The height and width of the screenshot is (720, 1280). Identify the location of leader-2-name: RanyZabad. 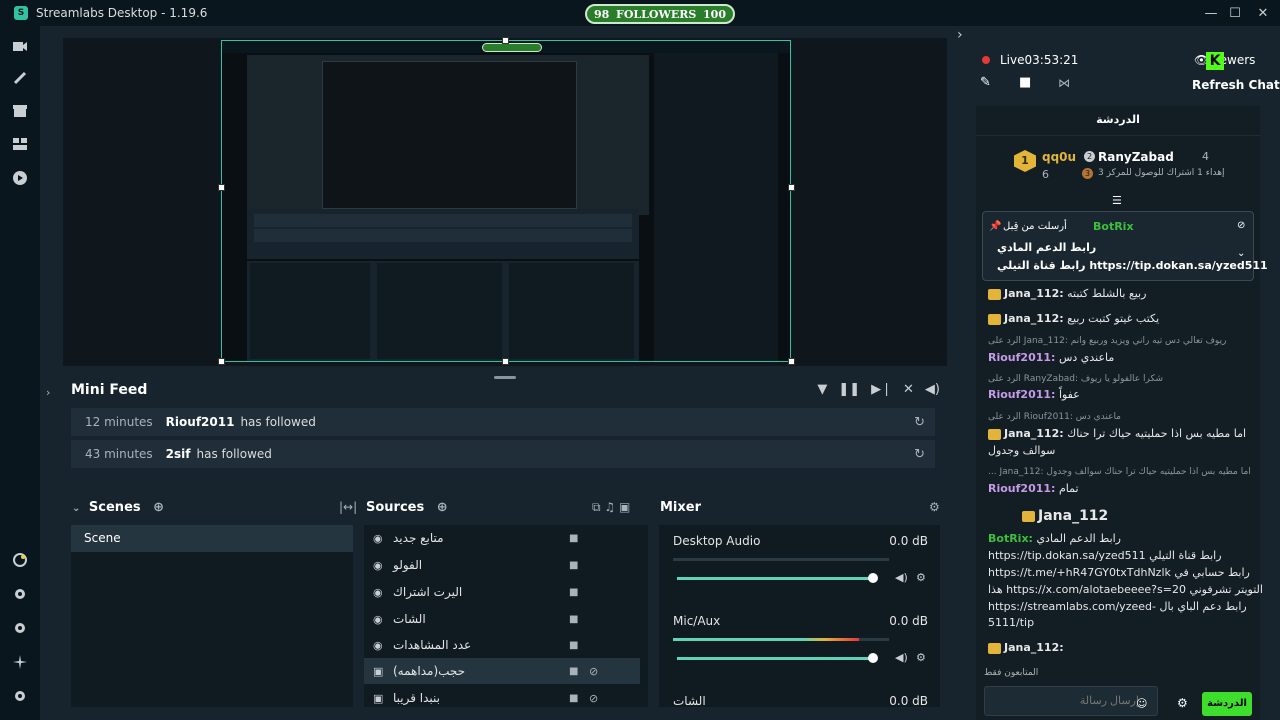
(1136, 157).